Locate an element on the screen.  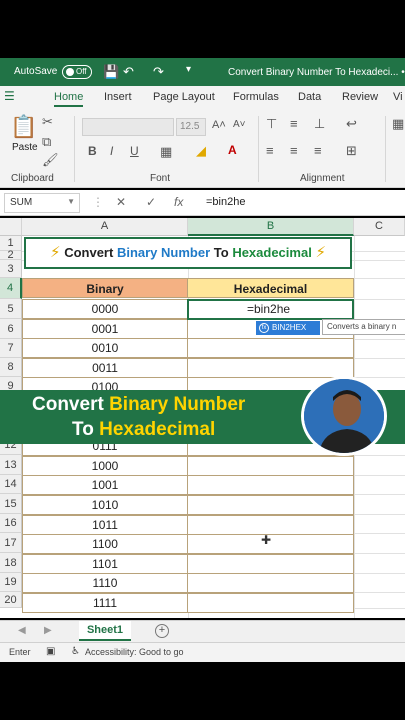
format-painter-icon: 🖌 is located at coordinates (50, 160).